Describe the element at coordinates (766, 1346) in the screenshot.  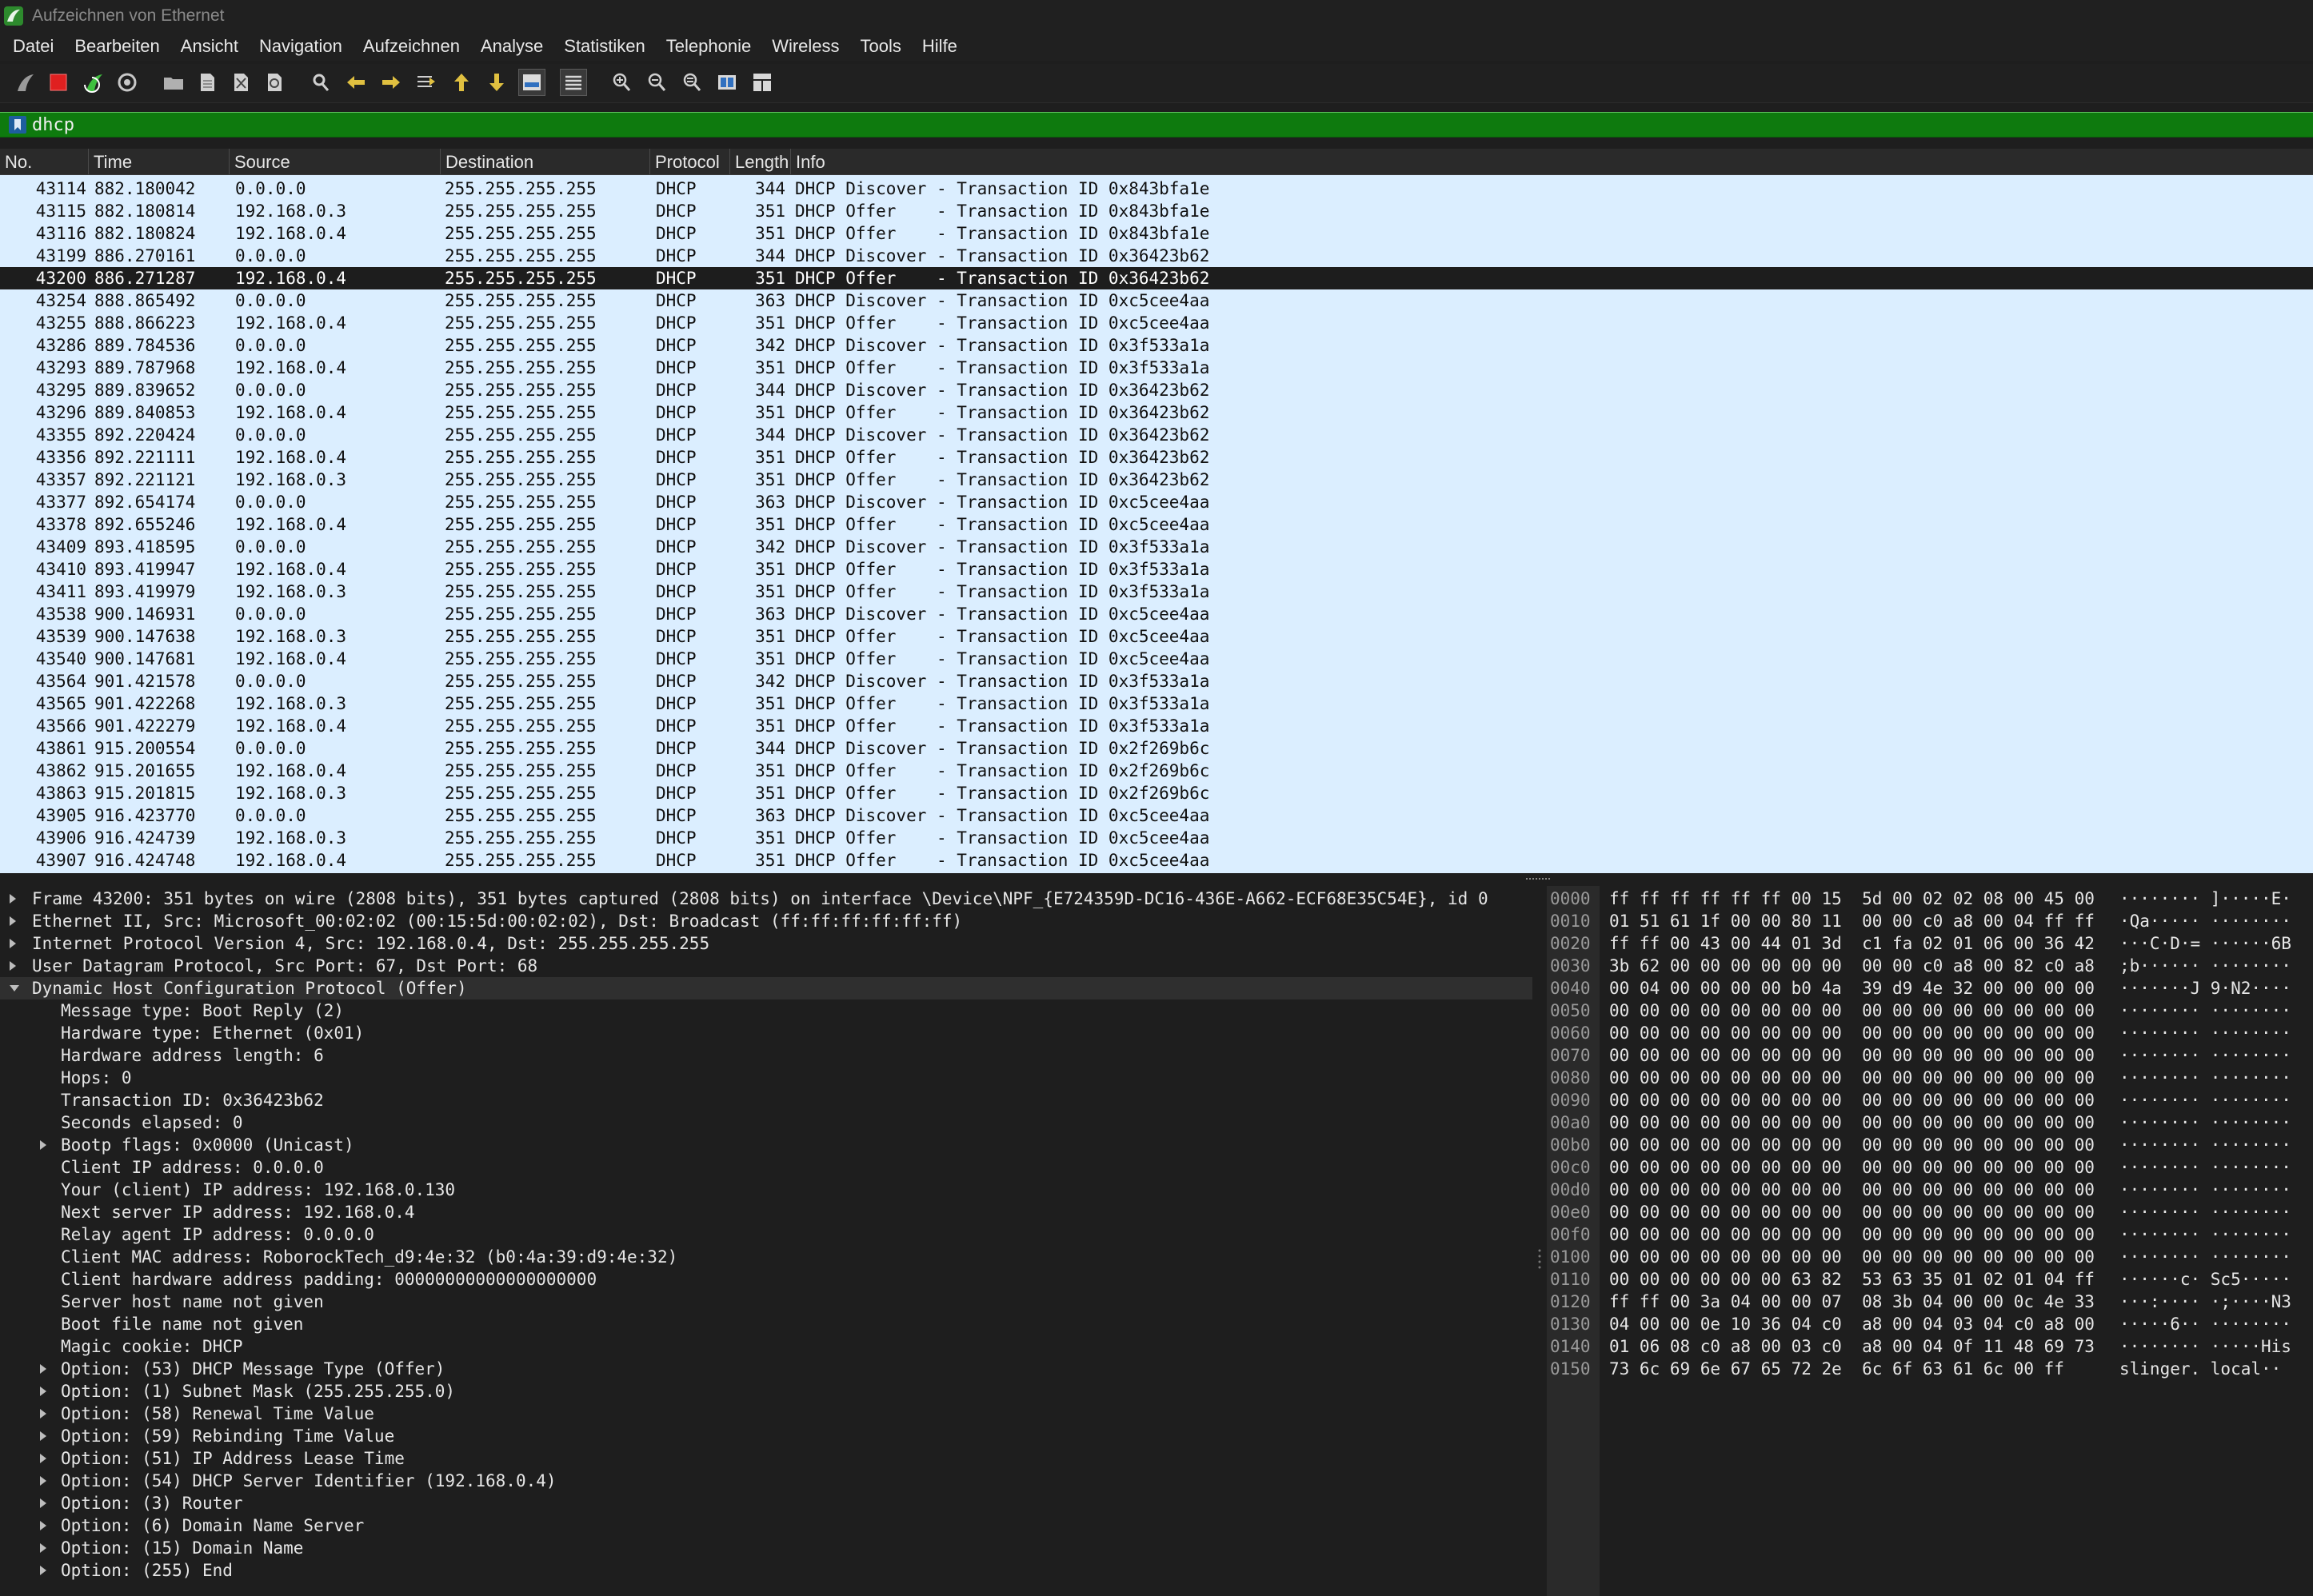
I see `detail-tree-item: Magic cookie: DHCP` at that location.